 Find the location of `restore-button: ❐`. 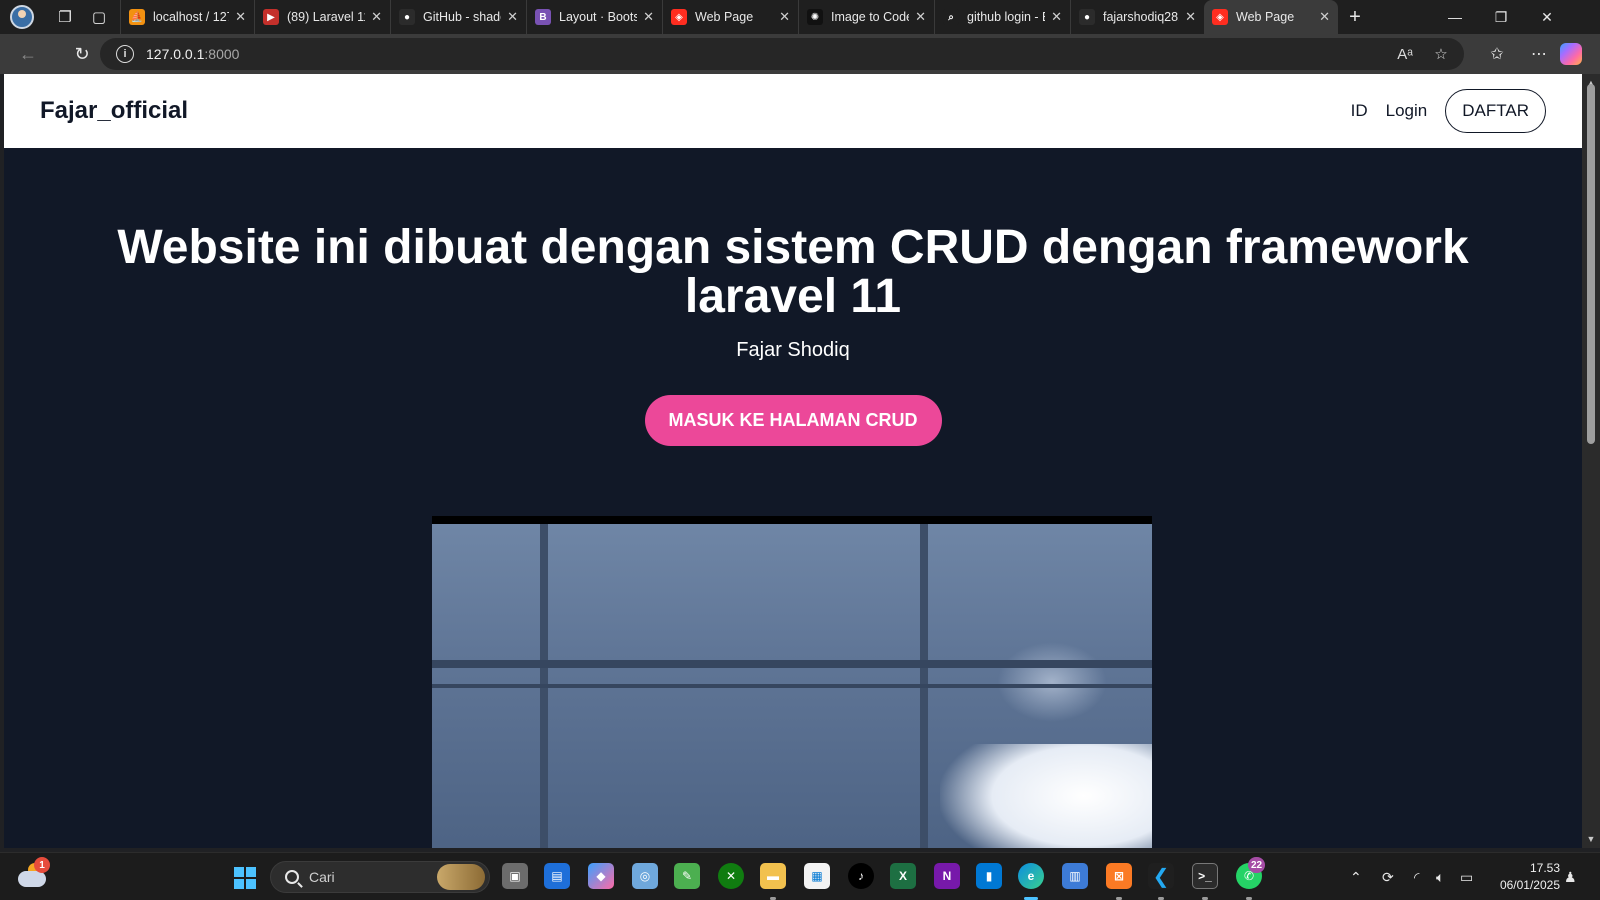

restore-button: ❐ is located at coordinates (1501, 17).